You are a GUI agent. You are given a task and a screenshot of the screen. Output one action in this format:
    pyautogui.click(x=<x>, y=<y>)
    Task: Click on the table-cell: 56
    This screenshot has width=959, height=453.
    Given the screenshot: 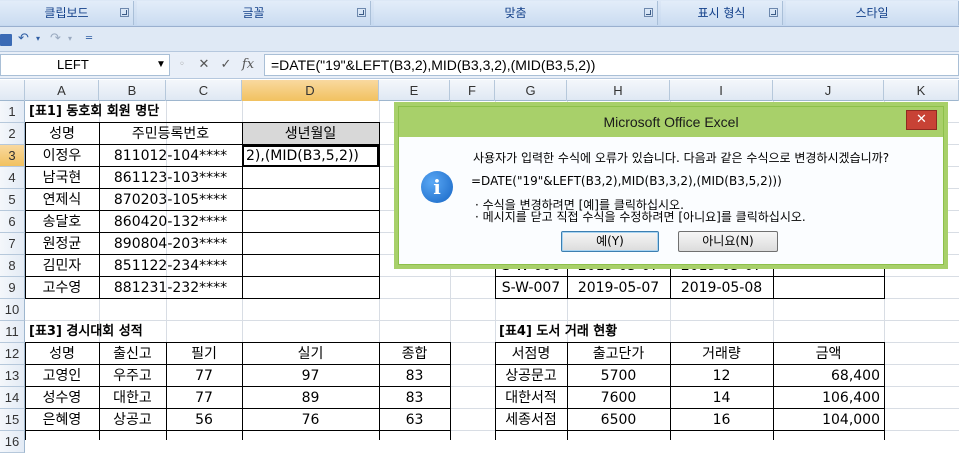 What is the action you would take?
    pyautogui.click(x=204, y=420)
    